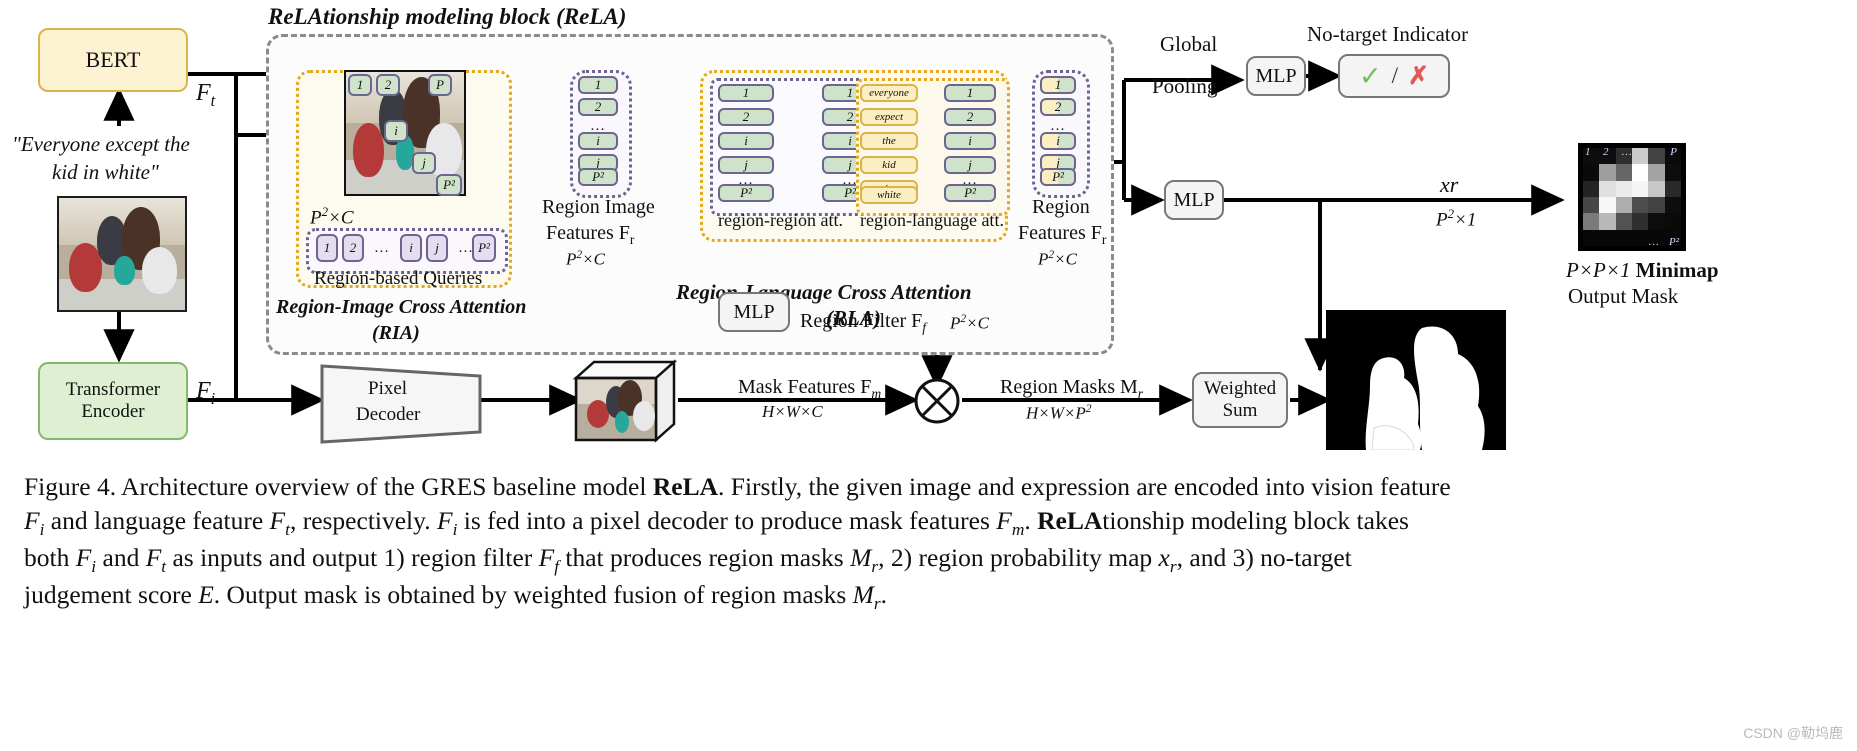  What do you see at coordinates (206, 95) in the screenshot?
I see `ft-label: Ft` at bounding box center [206, 95].